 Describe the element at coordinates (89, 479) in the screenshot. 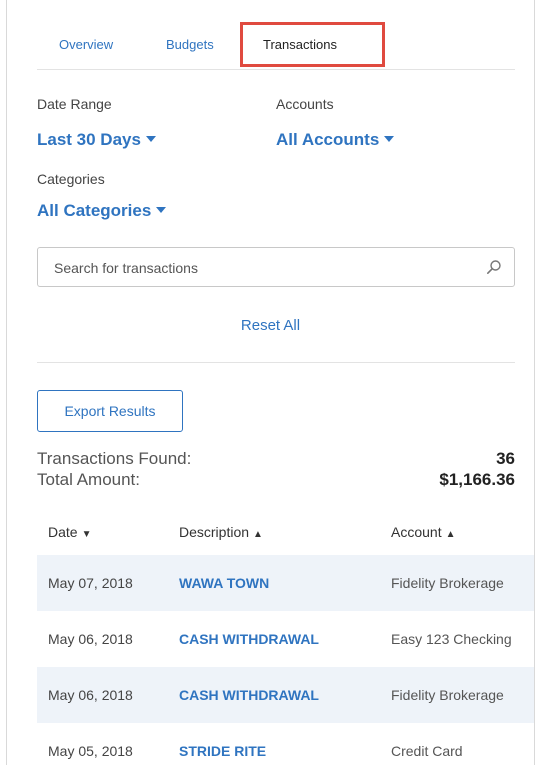

I see `total-amount-label: Total Amount:` at that location.